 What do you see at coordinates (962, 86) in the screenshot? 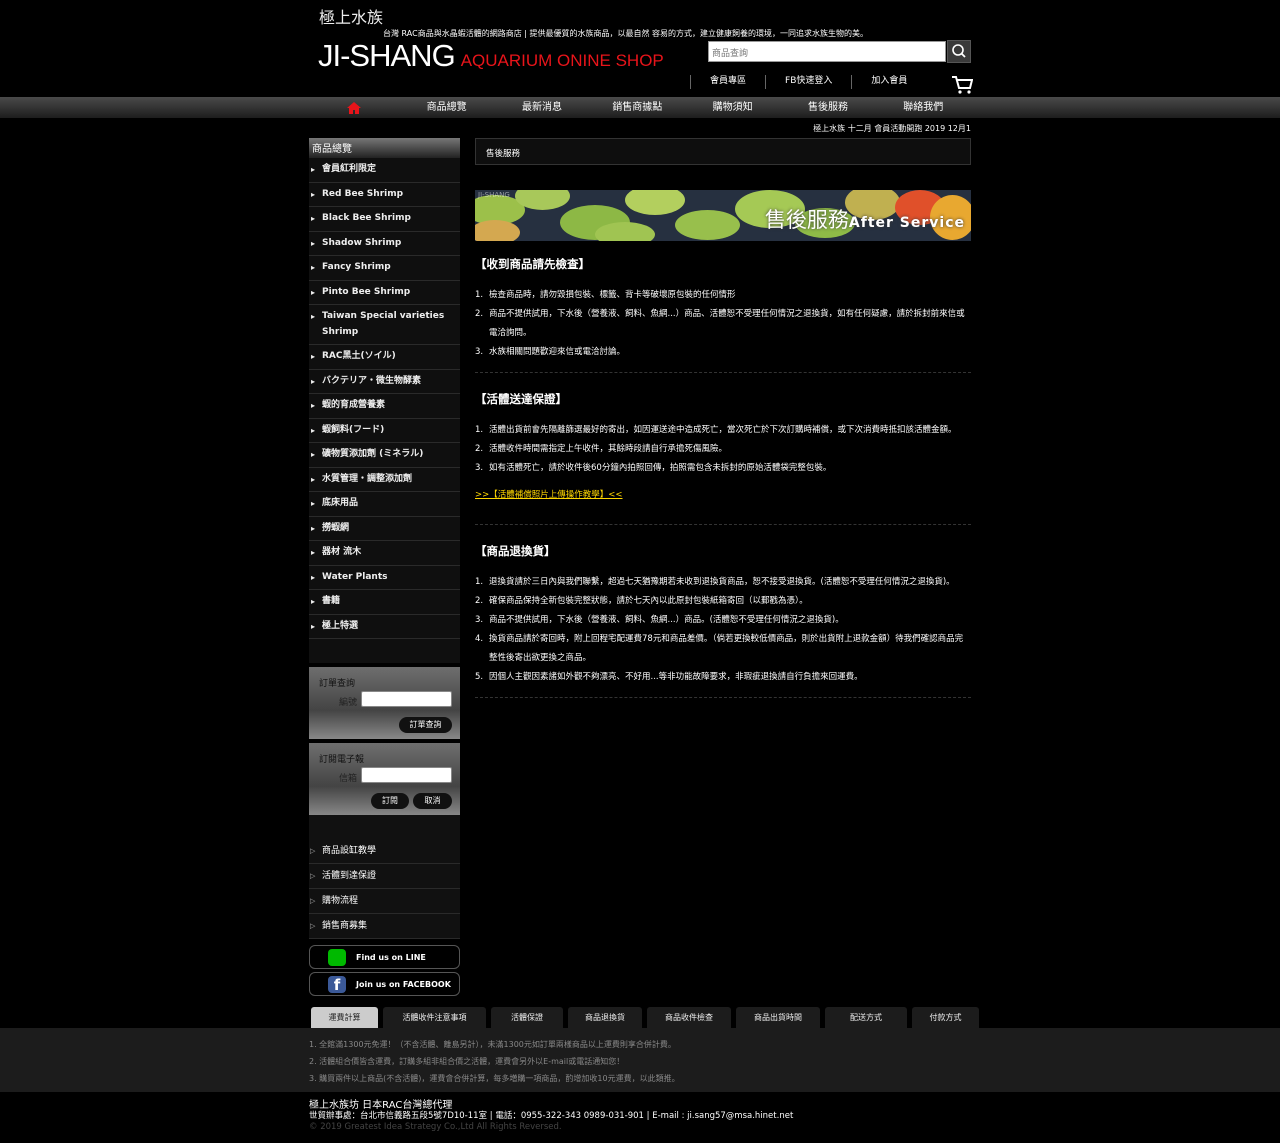
I see `cart-icon` at bounding box center [962, 86].